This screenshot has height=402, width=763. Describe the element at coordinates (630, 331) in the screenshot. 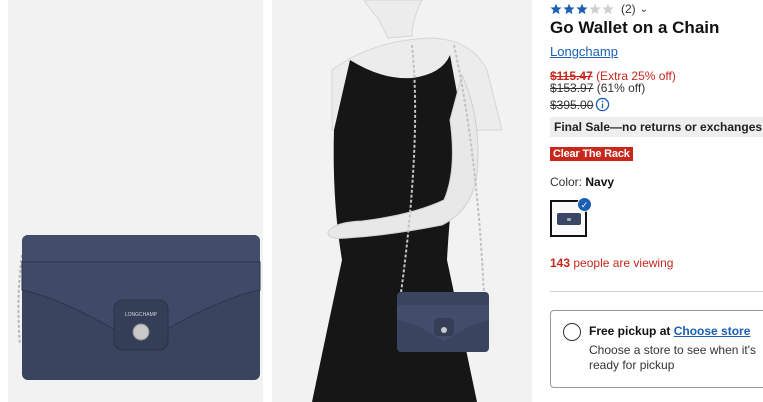

I see `pickup-title-text: Free pickup at` at that location.